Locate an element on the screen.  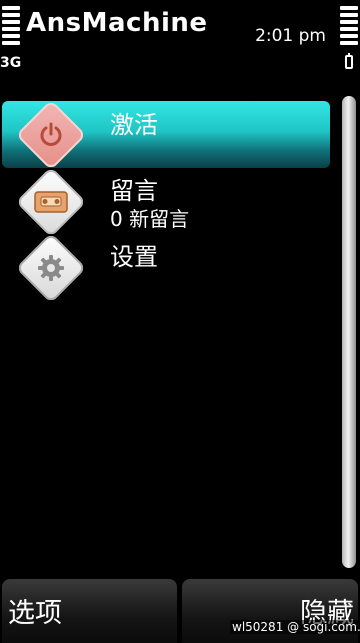
cassette-tape-icon is located at coordinates (51, 202).